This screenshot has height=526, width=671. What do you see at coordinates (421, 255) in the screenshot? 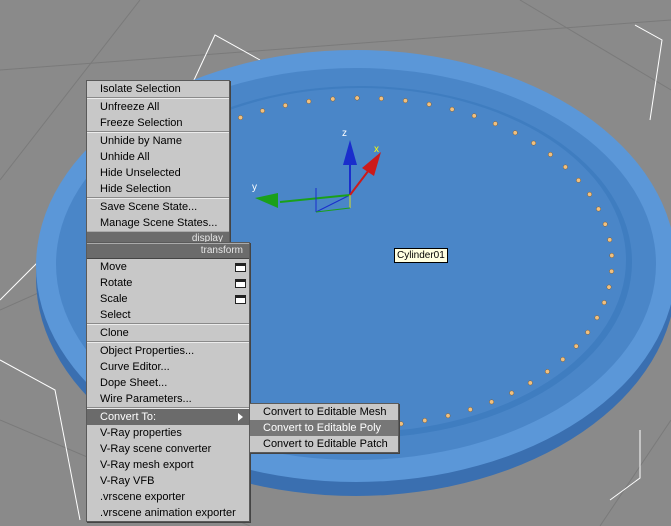
I see `object-name-tooltip: Cylinder01` at bounding box center [421, 255].